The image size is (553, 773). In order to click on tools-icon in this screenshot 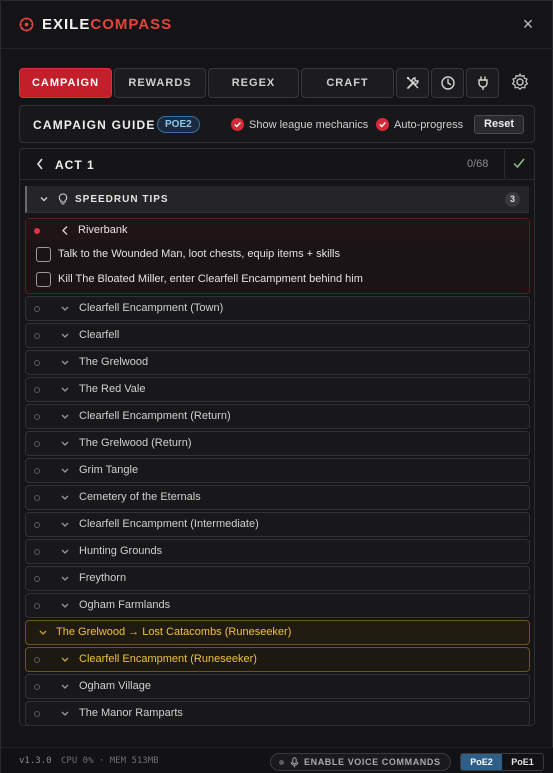, I will do `click(412, 83)`.